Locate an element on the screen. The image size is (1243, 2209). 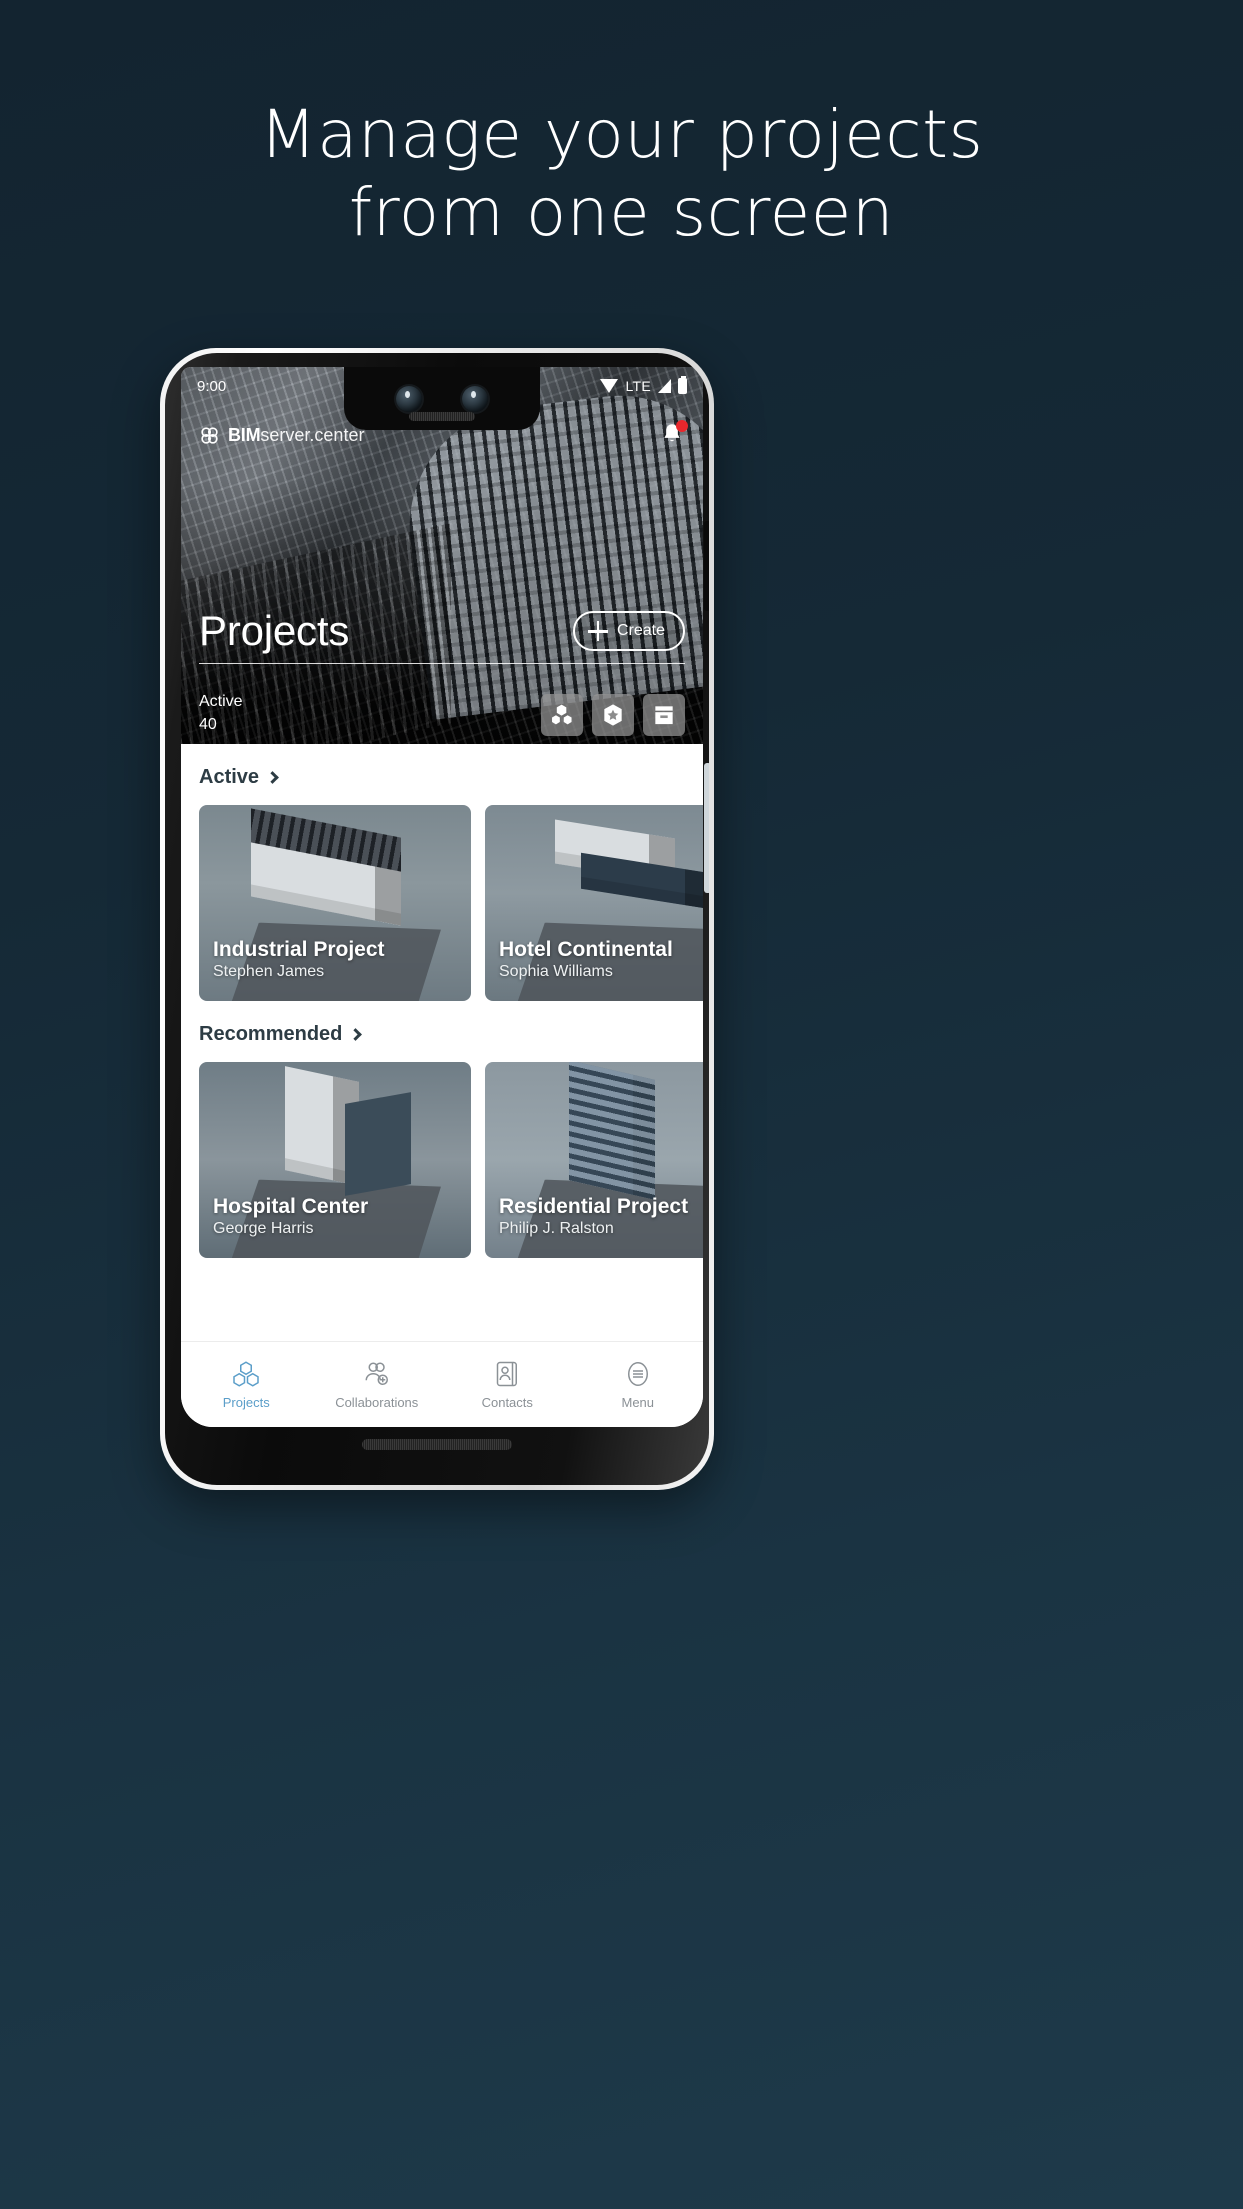
bottom-speaker-grille is located at coordinates (437, 1444).